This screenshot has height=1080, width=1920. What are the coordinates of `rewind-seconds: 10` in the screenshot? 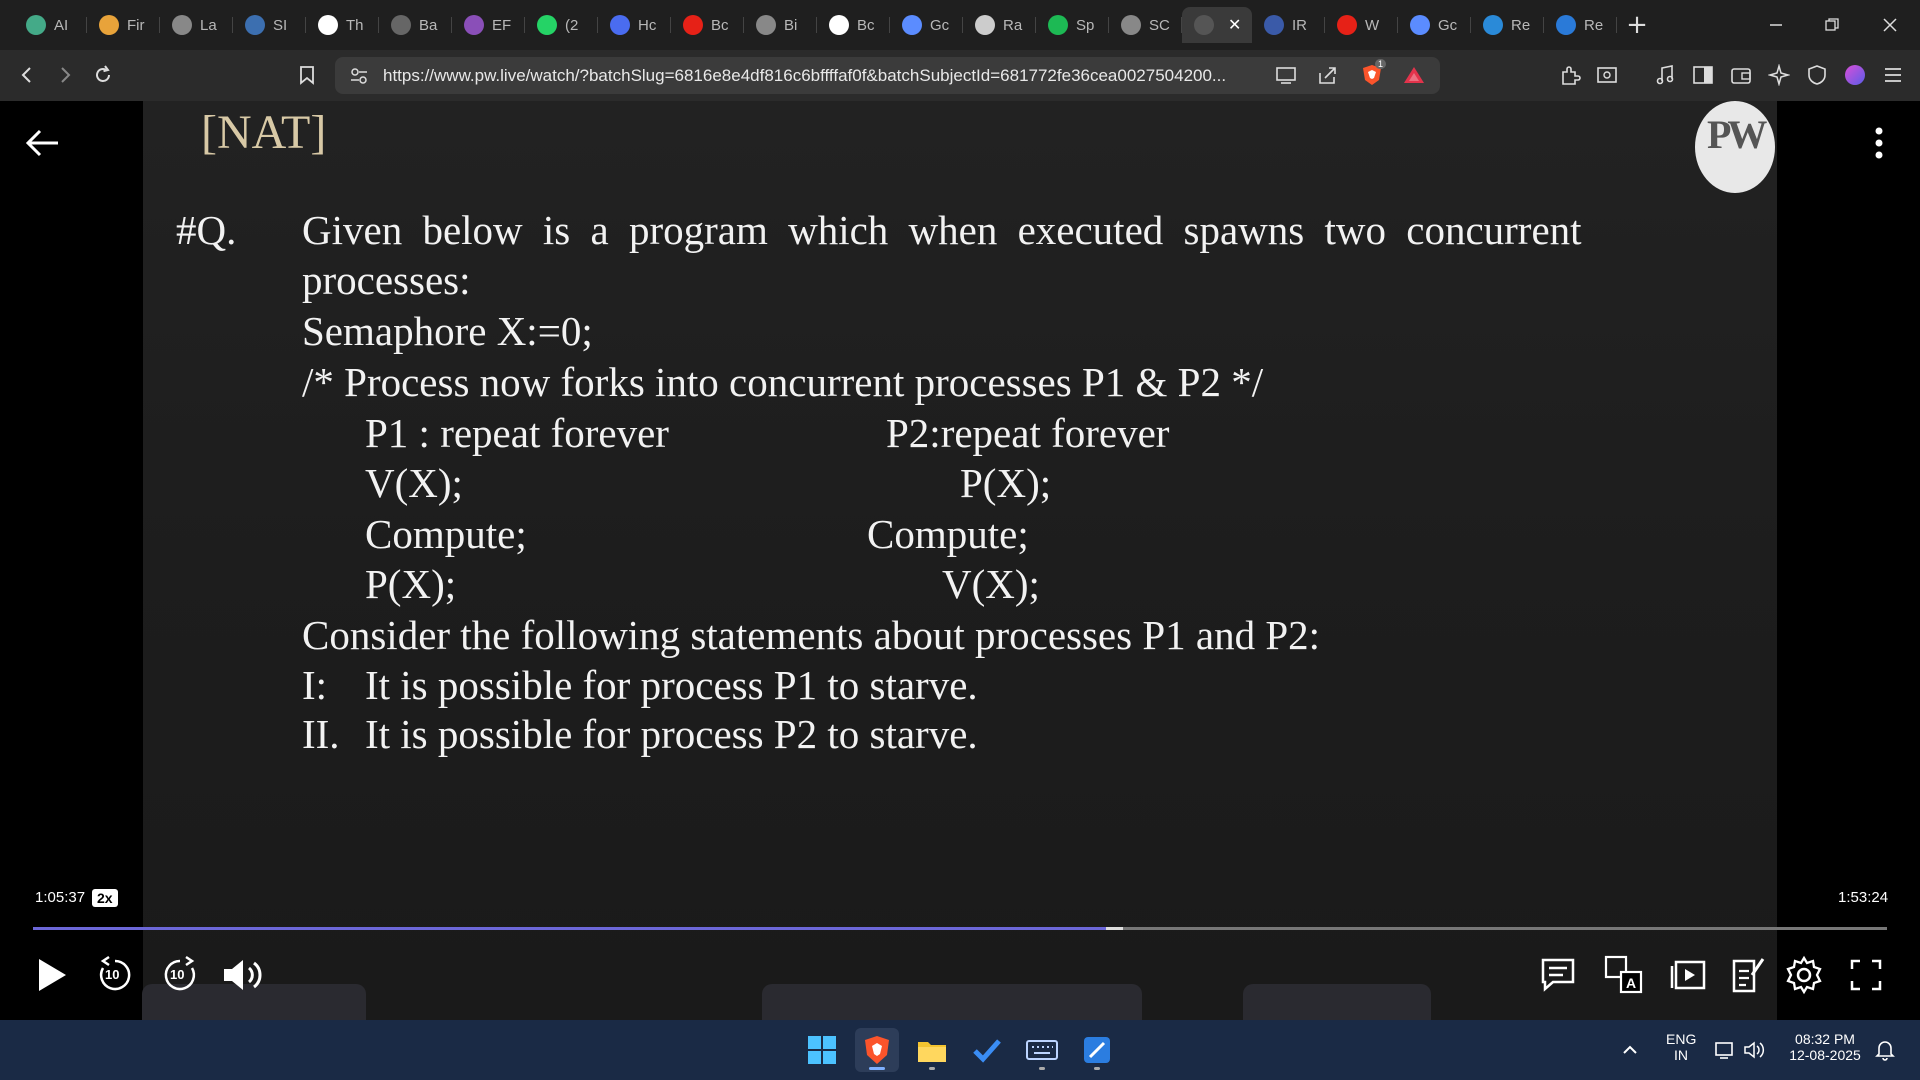 It's located at (112, 974).